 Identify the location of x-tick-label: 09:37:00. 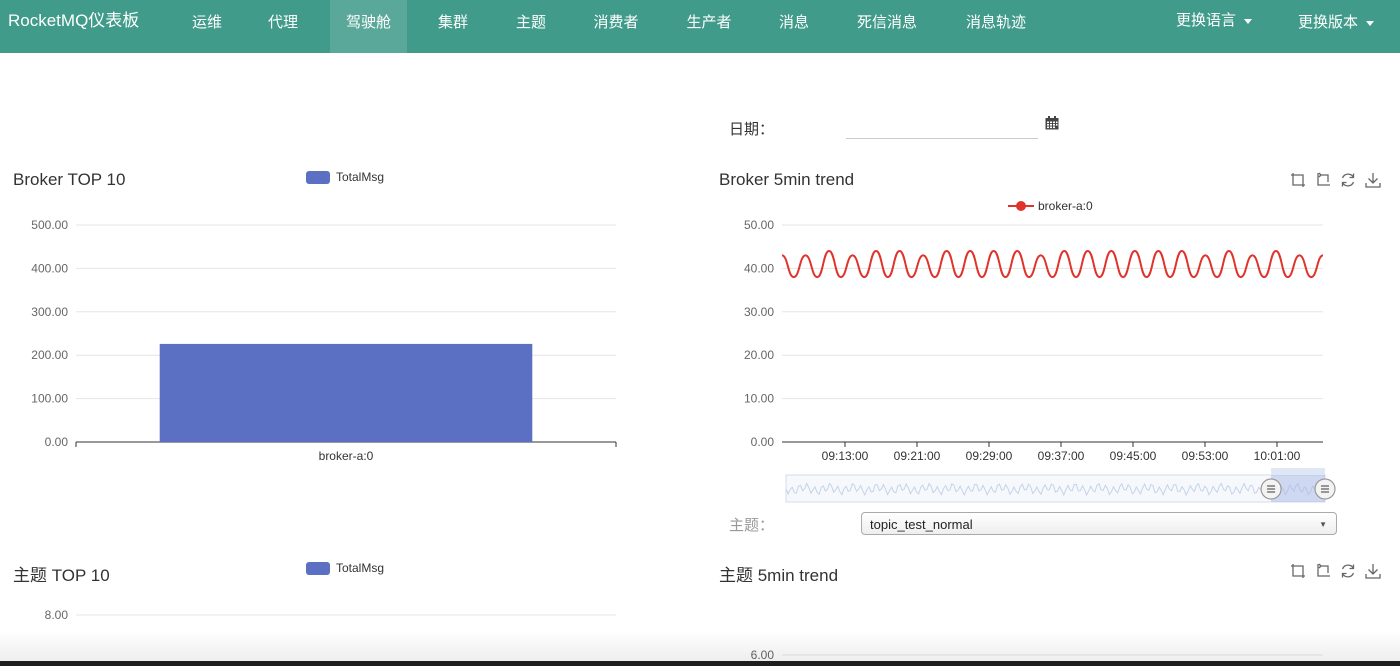
(1061, 456).